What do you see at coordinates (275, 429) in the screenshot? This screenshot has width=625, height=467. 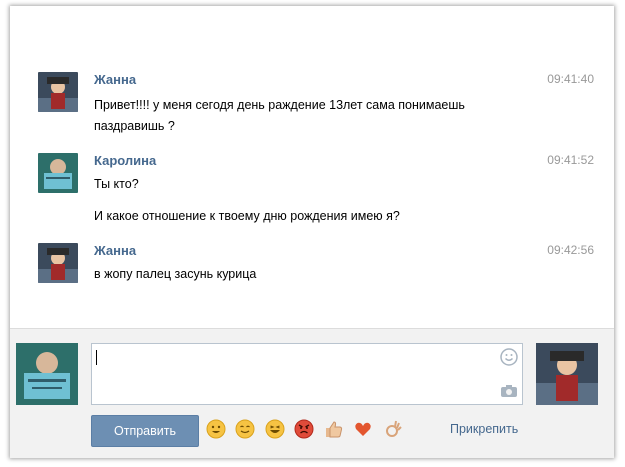 I see `laugh-emoji-icon` at bounding box center [275, 429].